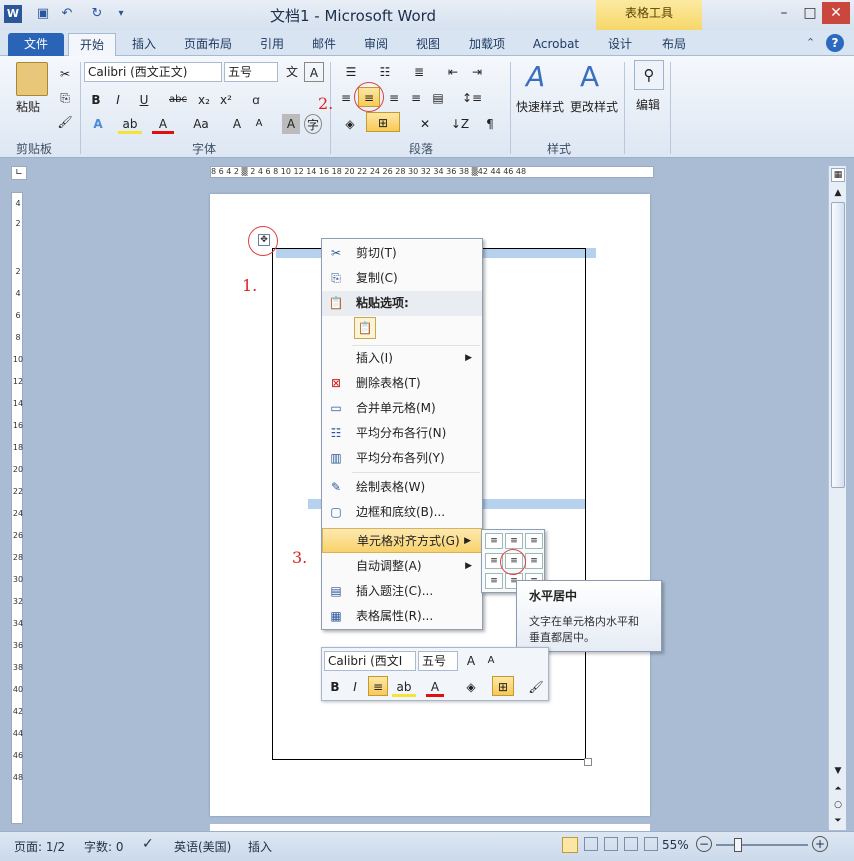 This screenshot has height=861, width=854. What do you see at coordinates (272, 44) in the screenshot?
I see `tab-references: 引用` at bounding box center [272, 44].